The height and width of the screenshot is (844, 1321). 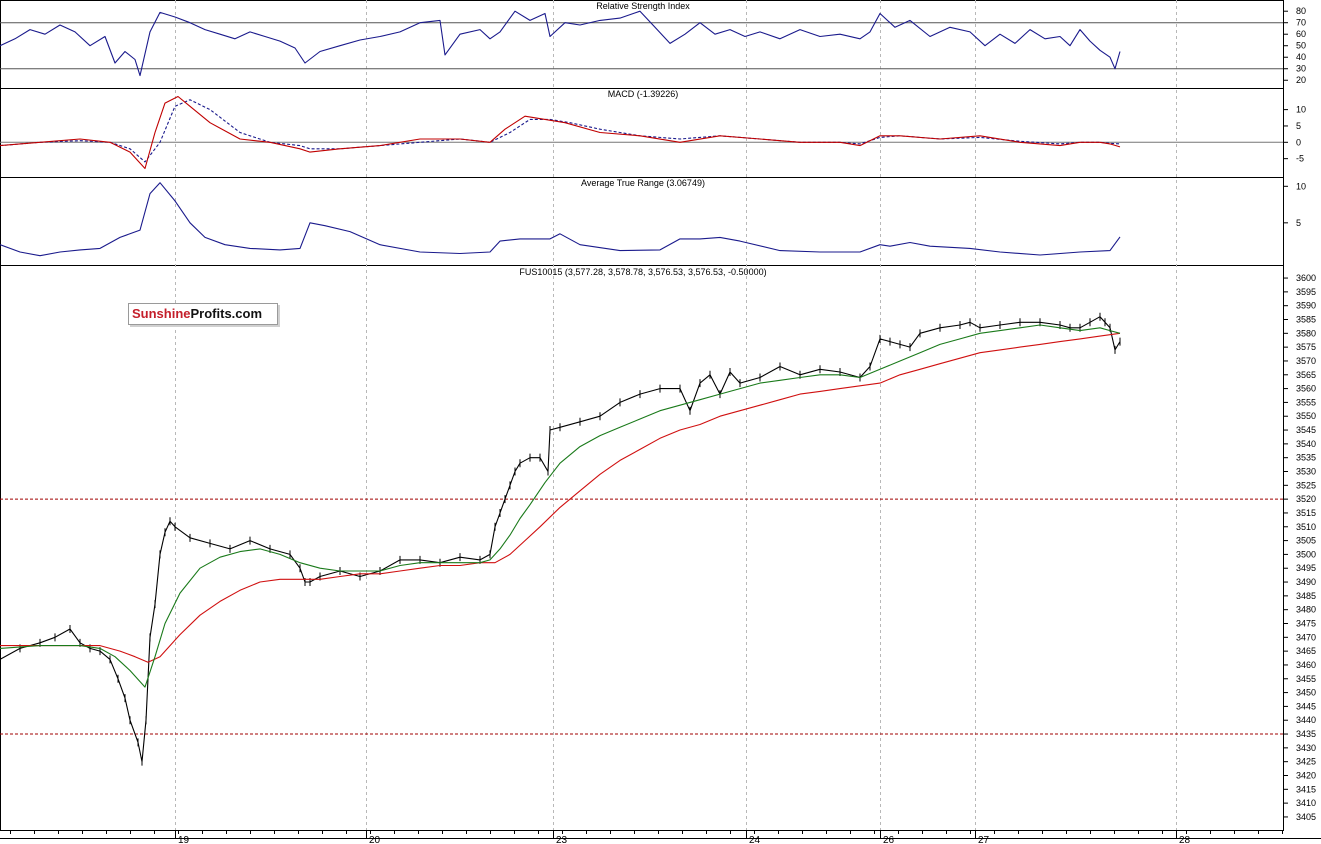 I want to click on price-y-tick-label: 3550, so click(x=1306, y=416).